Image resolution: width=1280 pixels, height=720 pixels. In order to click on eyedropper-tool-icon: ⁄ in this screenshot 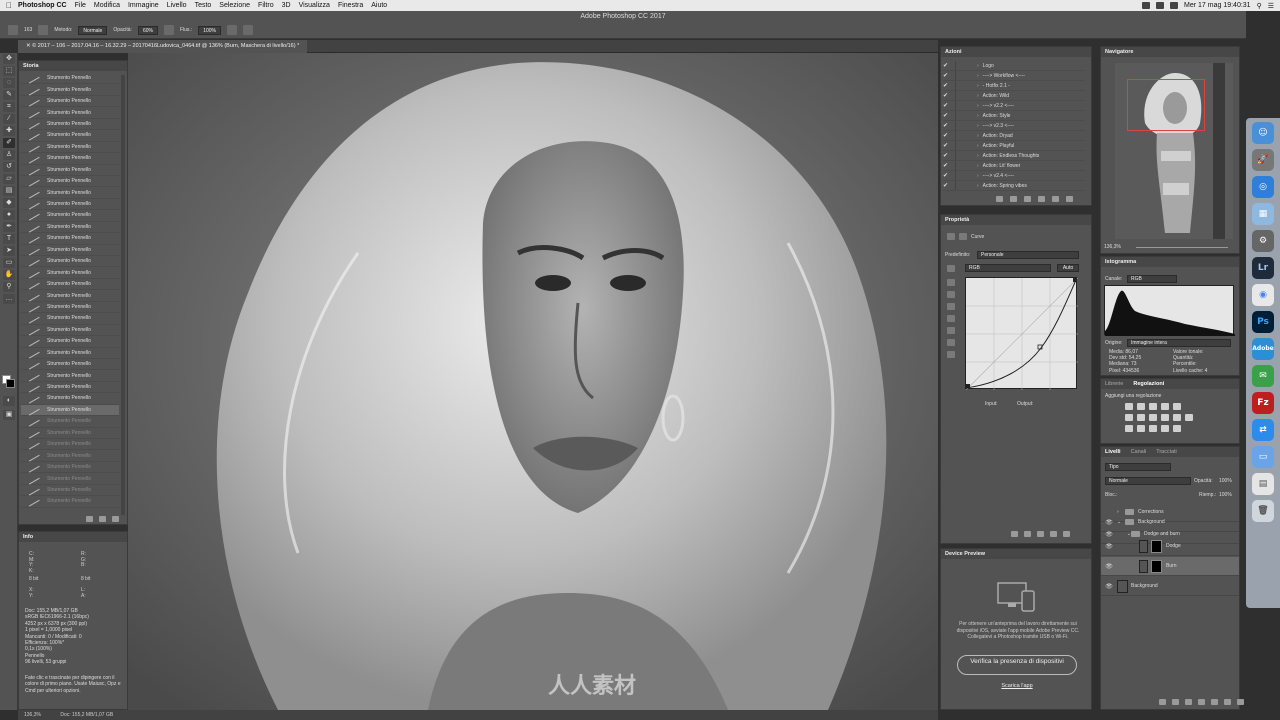, I will do `click(9, 119)`.